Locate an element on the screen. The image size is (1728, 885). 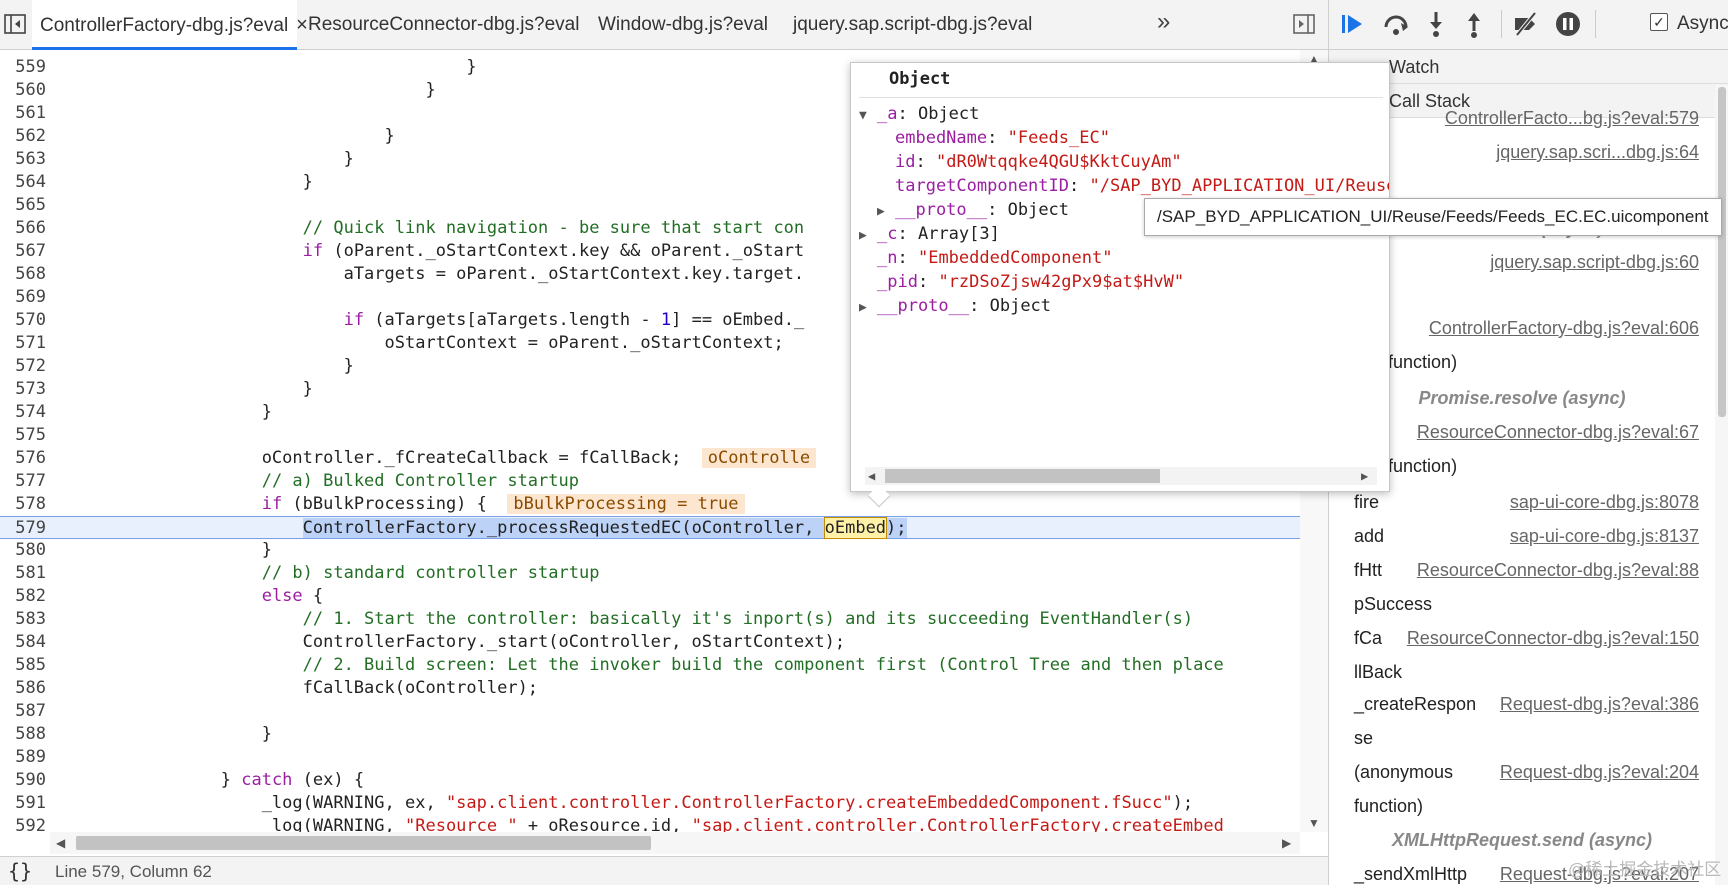
pause-on-exceptions-icon is located at coordinates (1568, 24).